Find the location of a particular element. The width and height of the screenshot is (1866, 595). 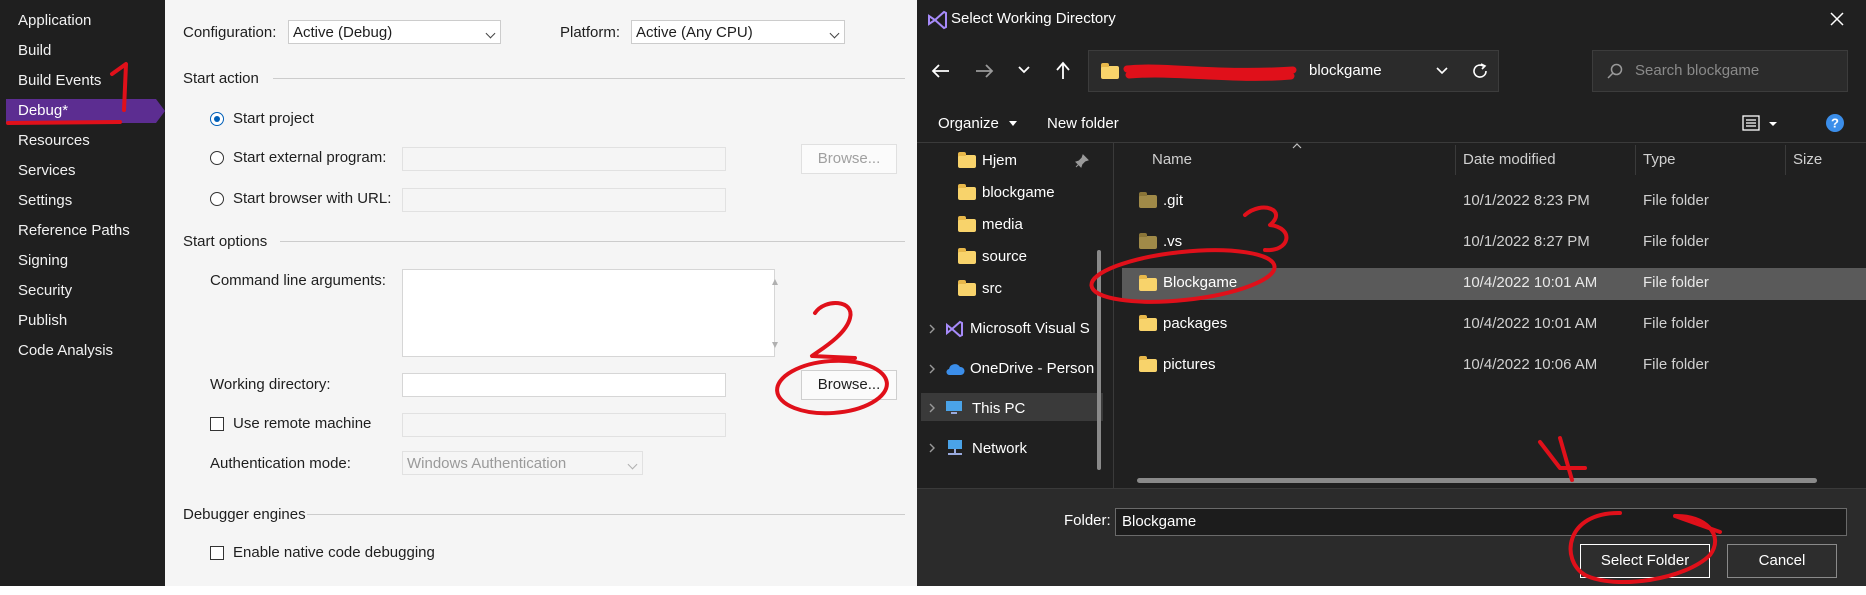

row-name: Blockgame is located at coordinates (1200, 282).